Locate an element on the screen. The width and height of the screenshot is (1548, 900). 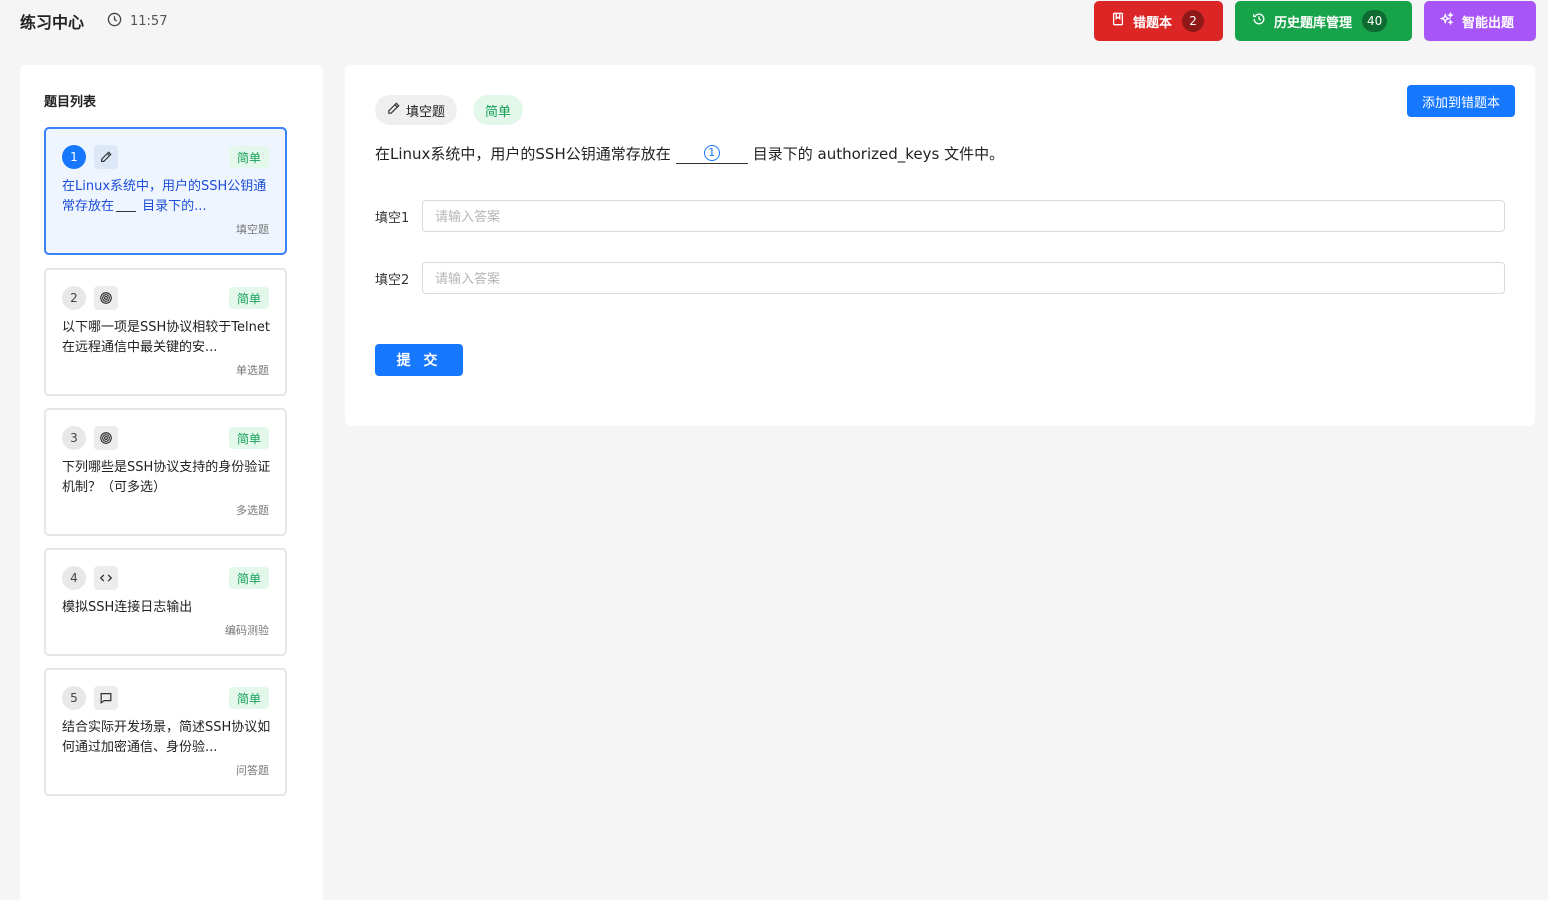
question-type-label: 问答题 is located at coordinates (252, 770).